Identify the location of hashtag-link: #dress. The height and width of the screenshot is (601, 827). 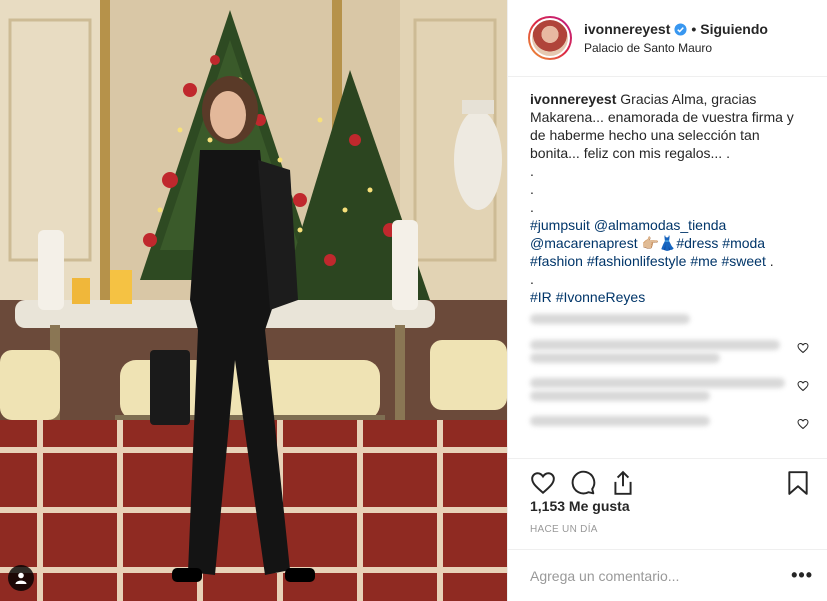
(697, 243).